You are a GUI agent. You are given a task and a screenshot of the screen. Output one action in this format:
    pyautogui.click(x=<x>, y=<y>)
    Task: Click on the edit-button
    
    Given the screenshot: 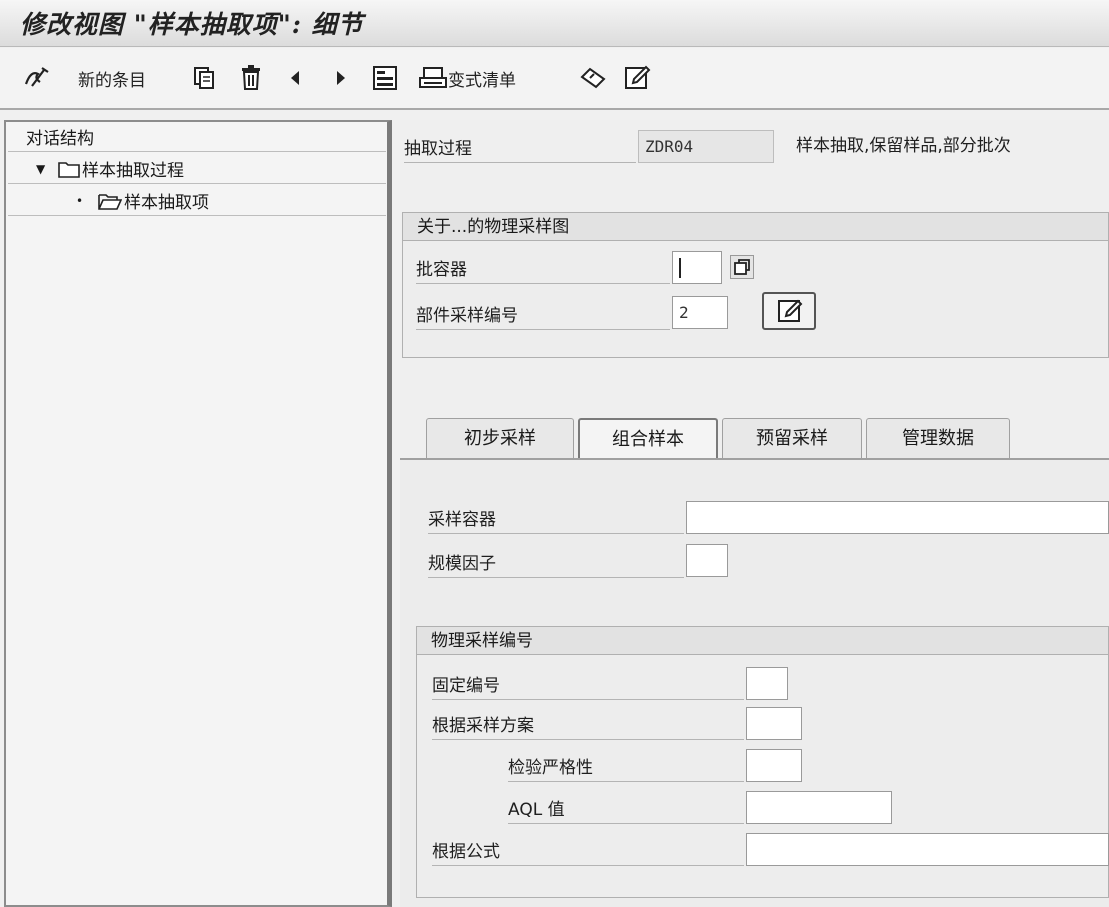 What is the action you would take?
    pyautogui.click(x=638, y=78)
    